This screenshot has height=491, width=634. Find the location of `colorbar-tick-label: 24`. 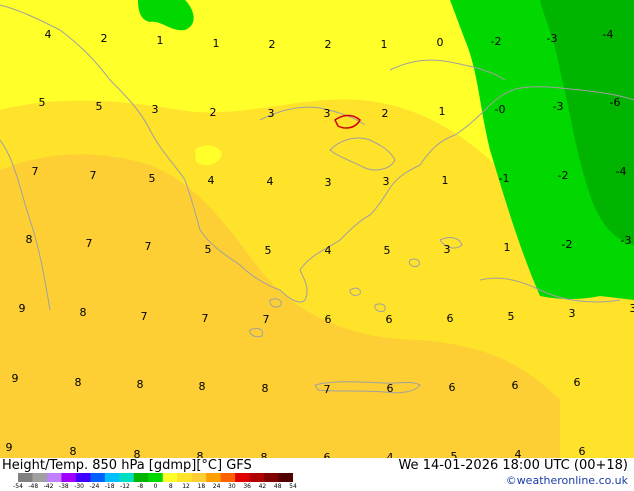

colorbar-tick-label: 24 is located at coordinates (217, 486).